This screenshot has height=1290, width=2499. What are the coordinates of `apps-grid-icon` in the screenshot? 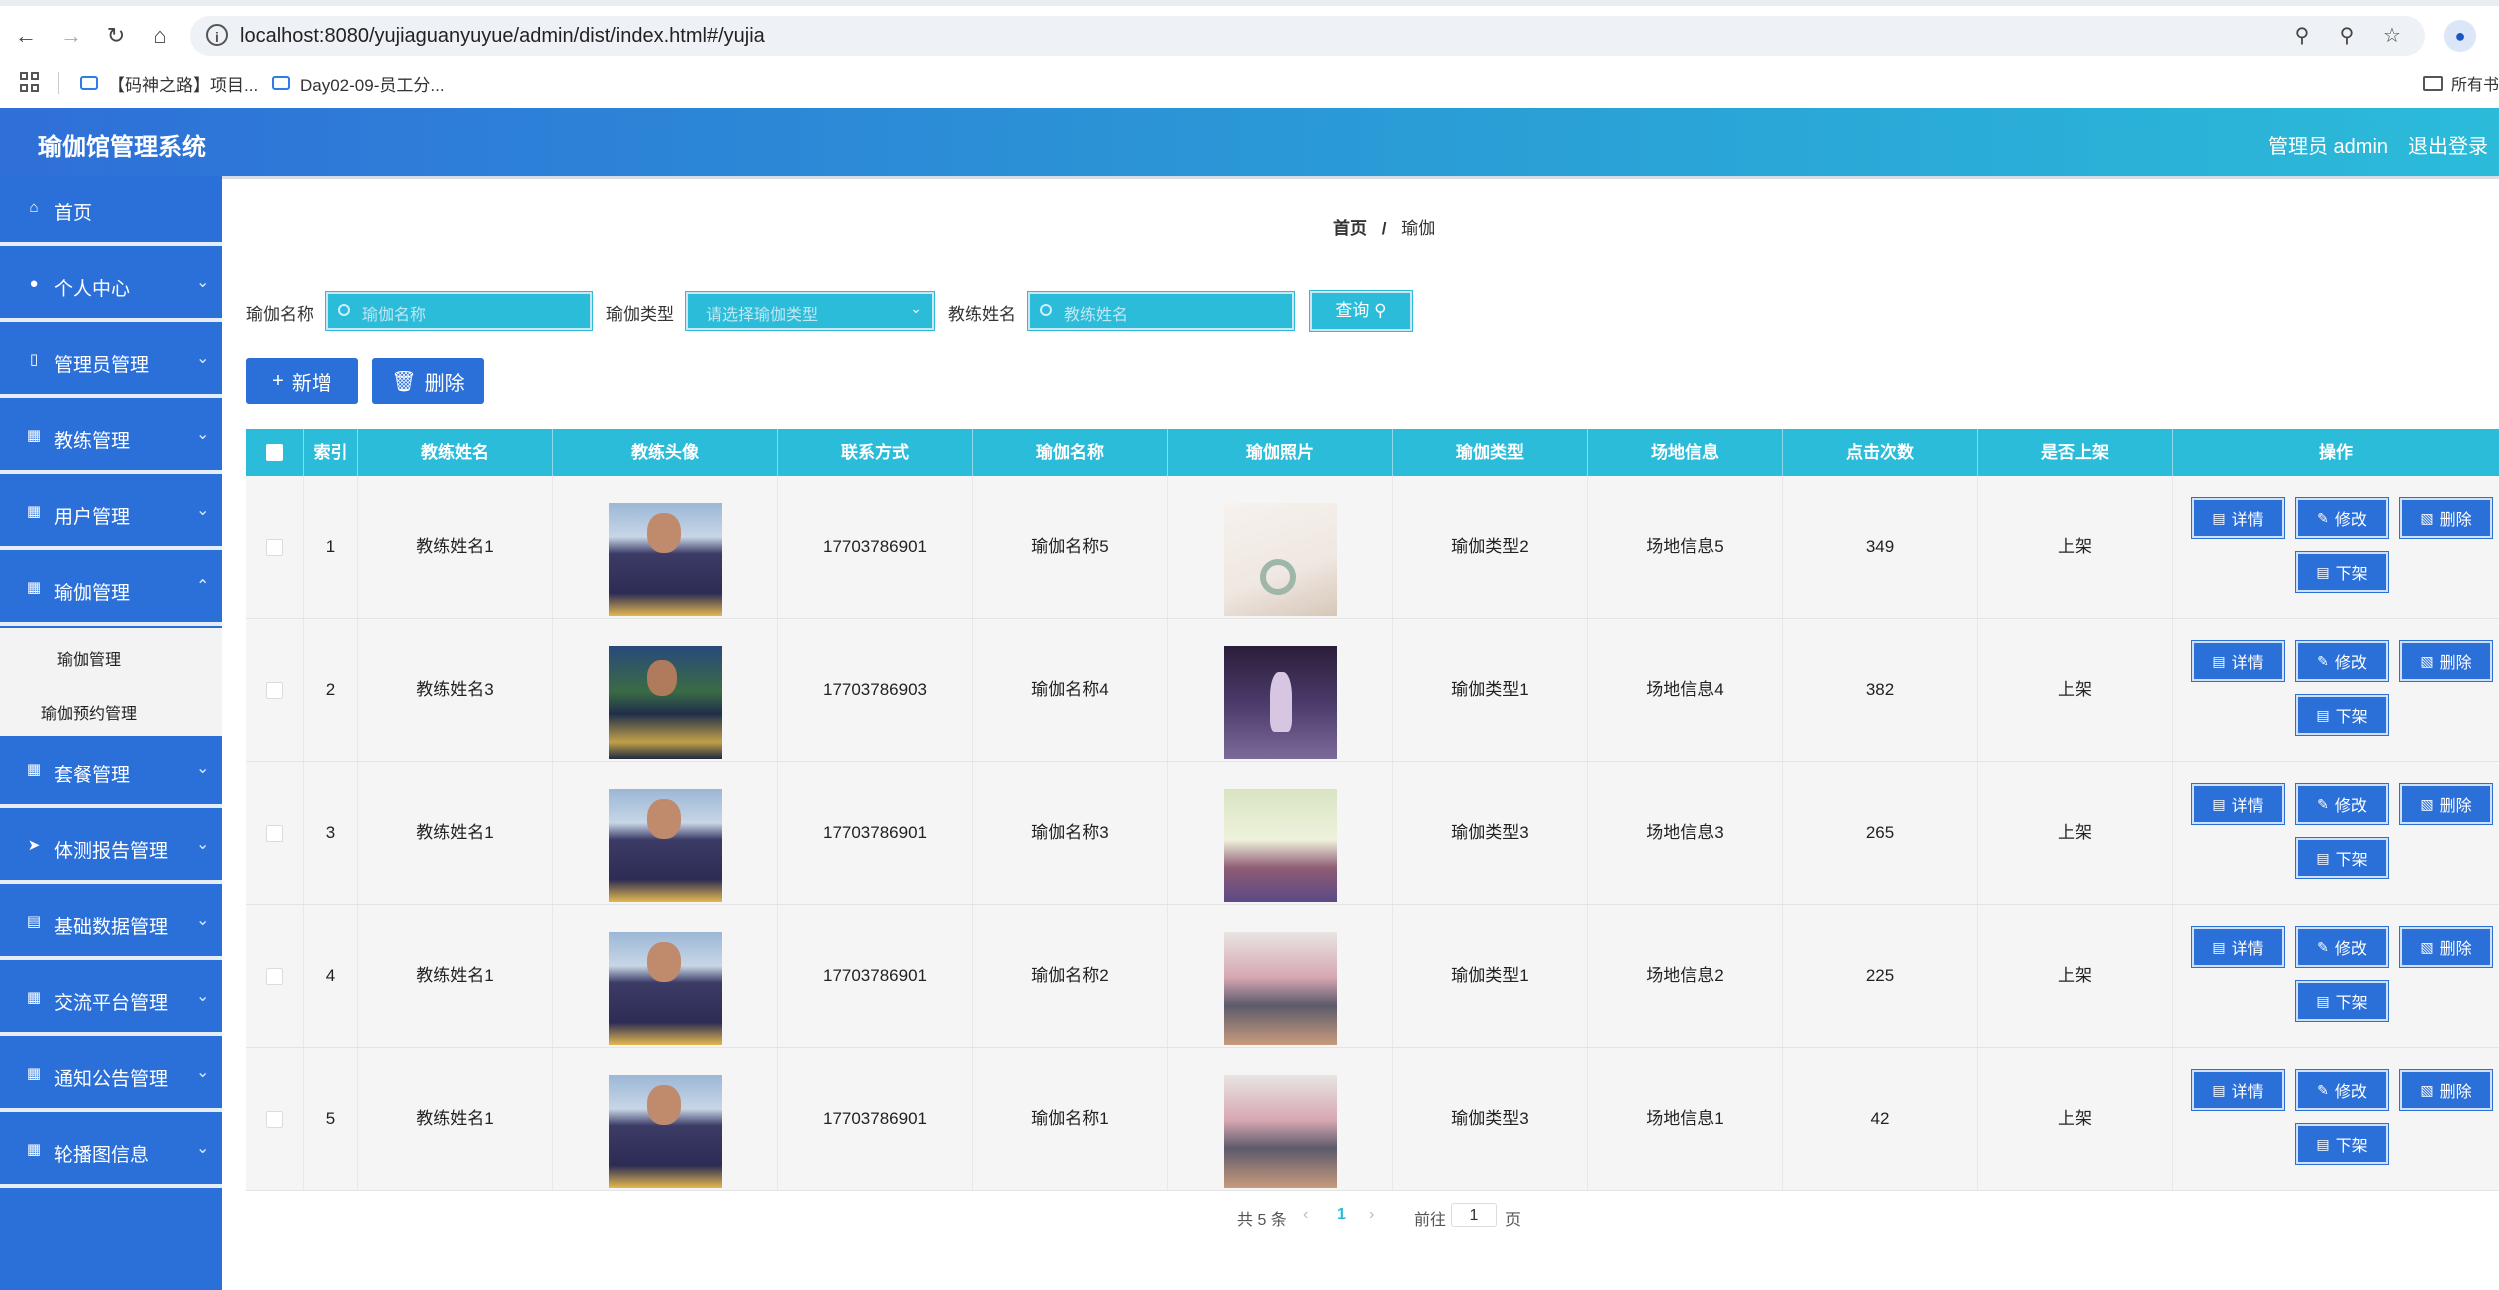 It's located at (30, 82).